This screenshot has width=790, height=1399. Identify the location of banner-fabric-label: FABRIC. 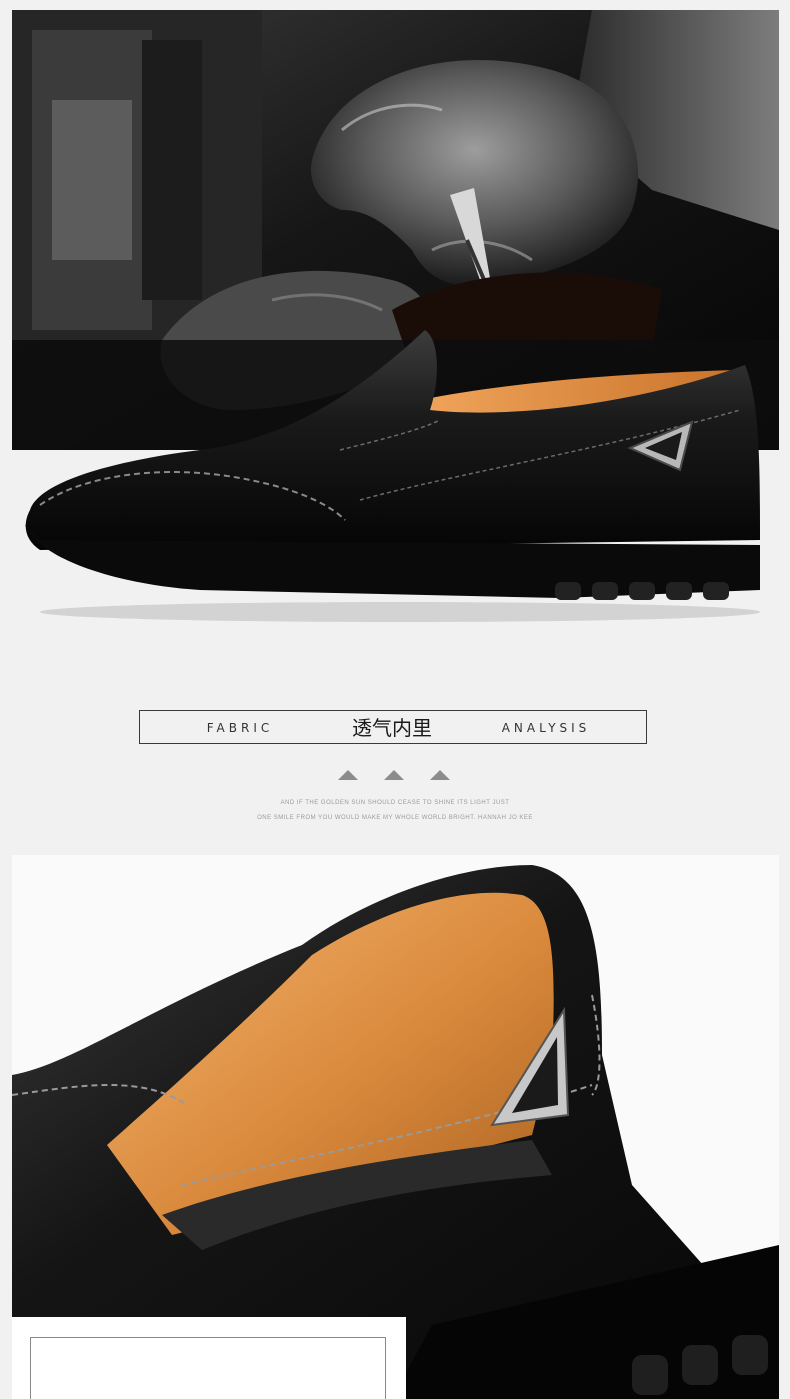
(240, 728).